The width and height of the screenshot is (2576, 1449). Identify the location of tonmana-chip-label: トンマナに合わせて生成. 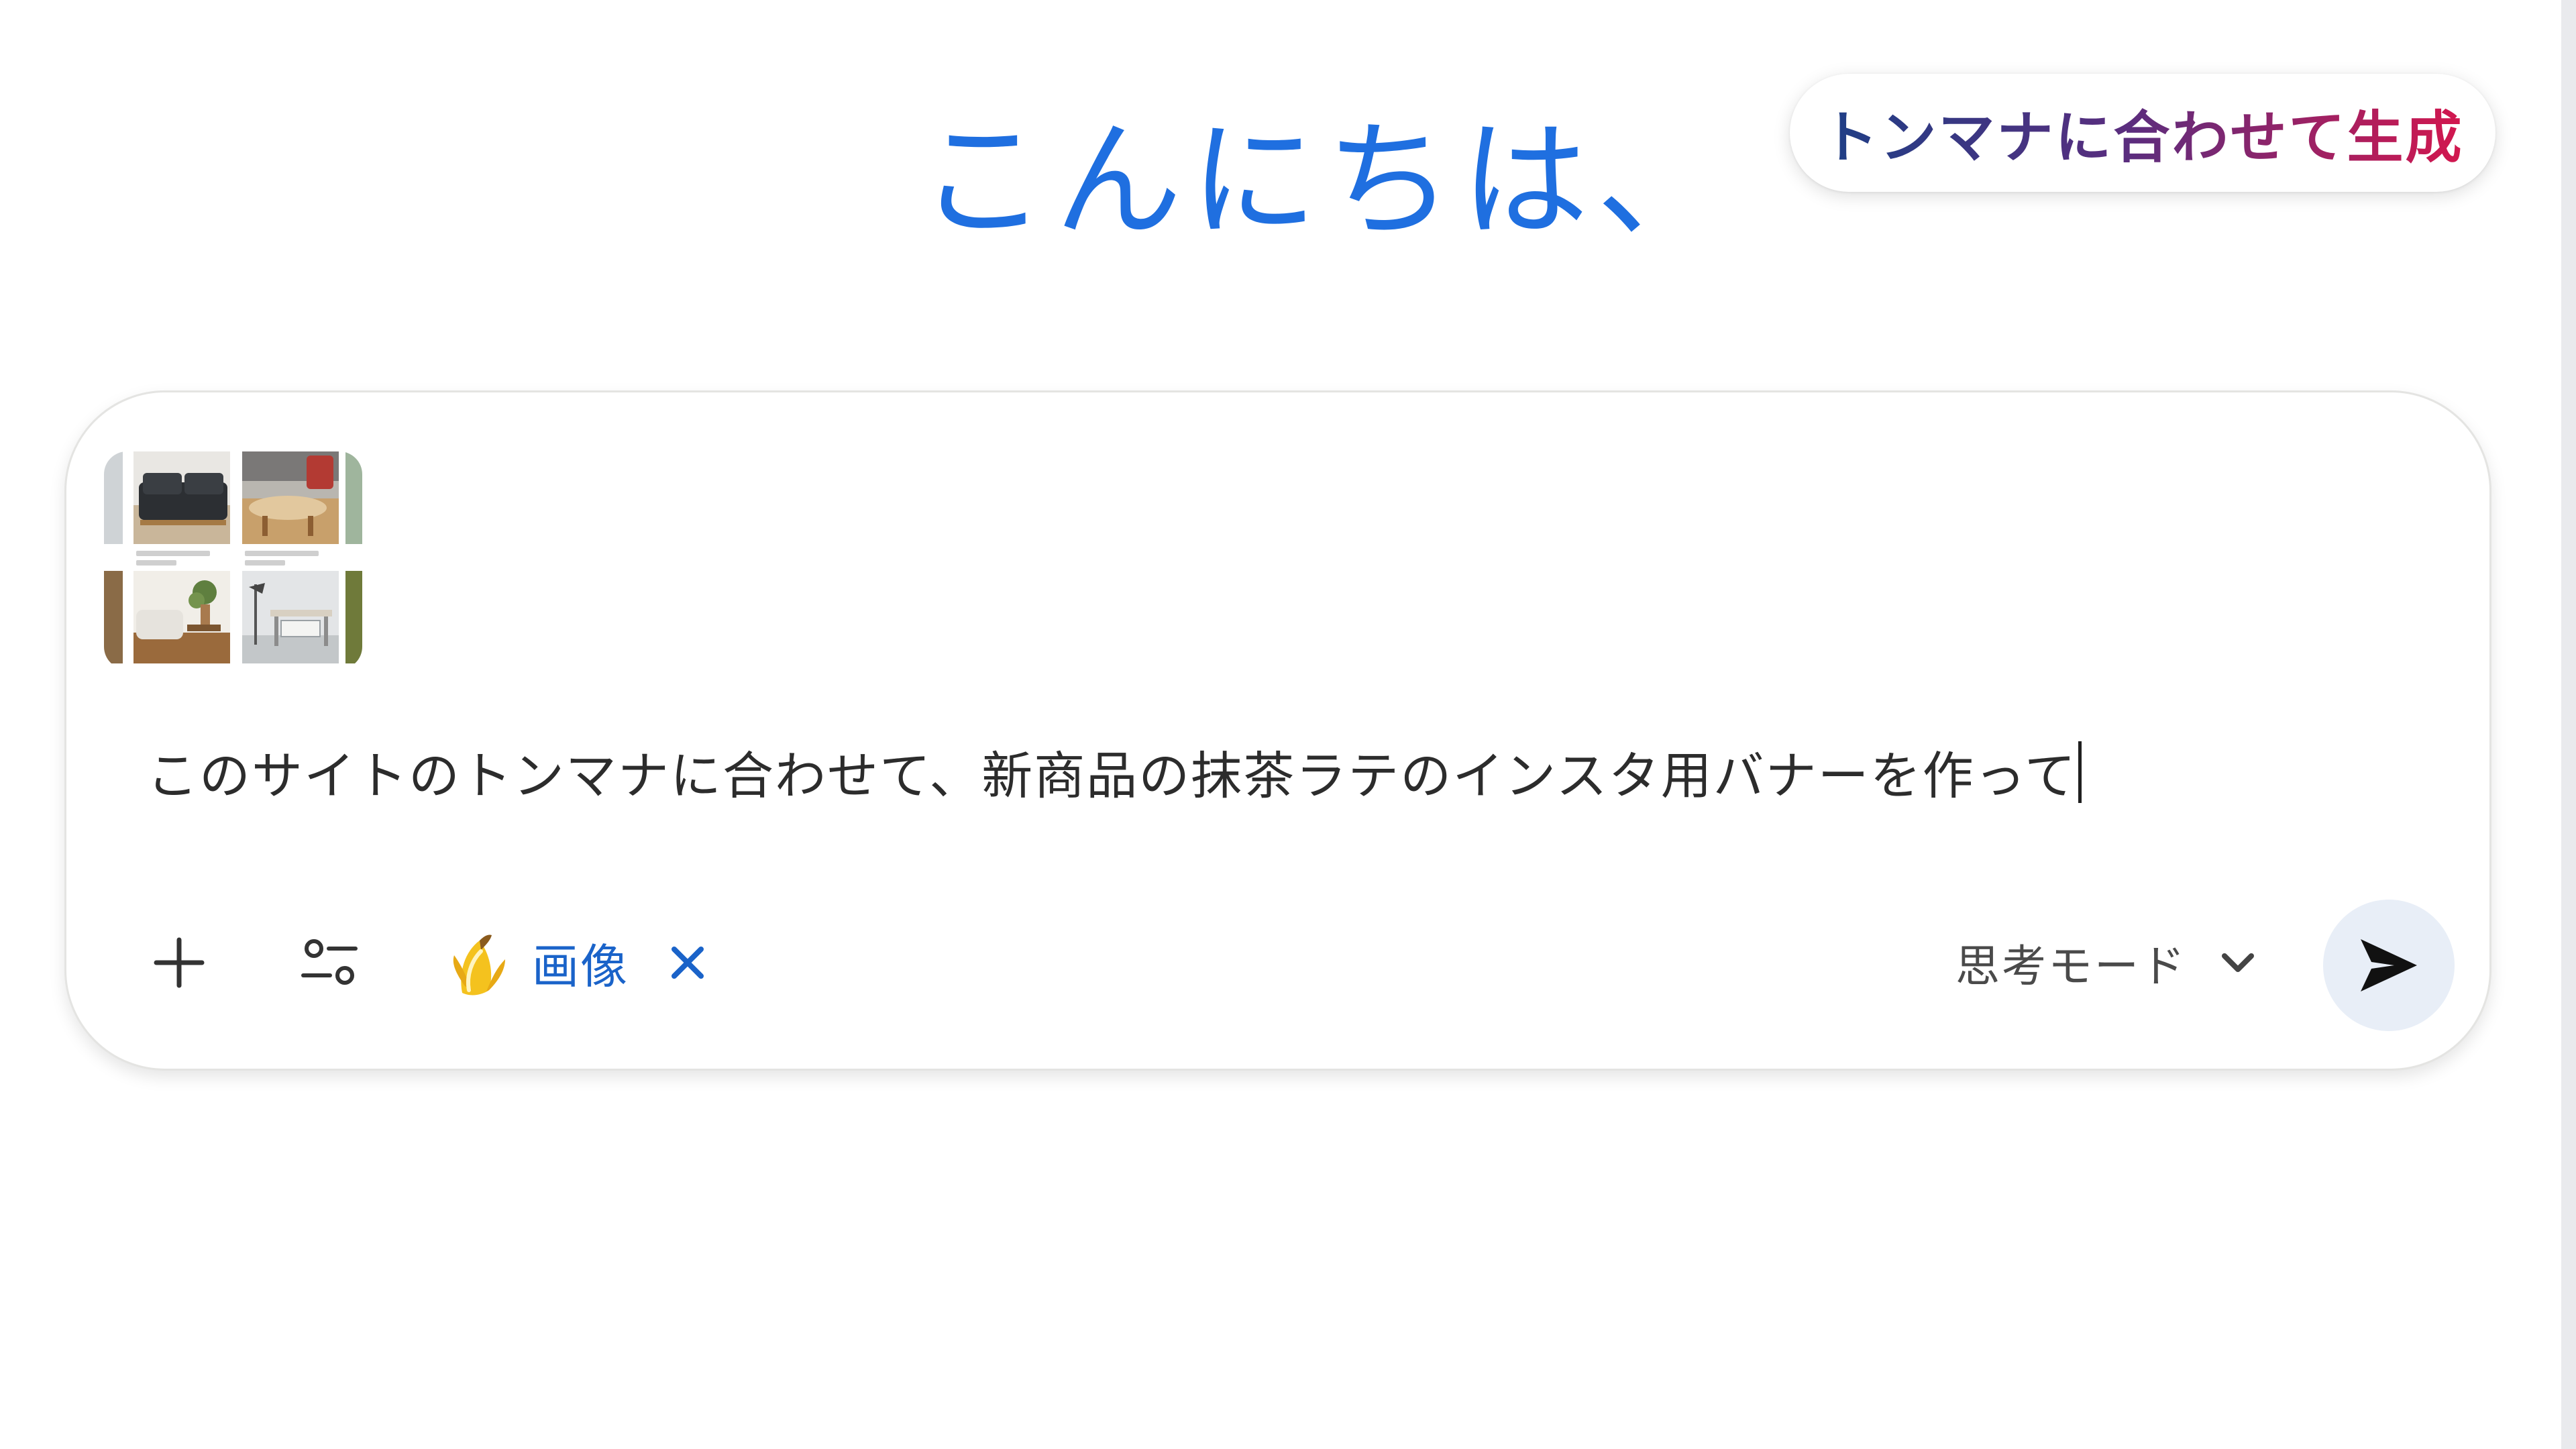
(2142, 133).